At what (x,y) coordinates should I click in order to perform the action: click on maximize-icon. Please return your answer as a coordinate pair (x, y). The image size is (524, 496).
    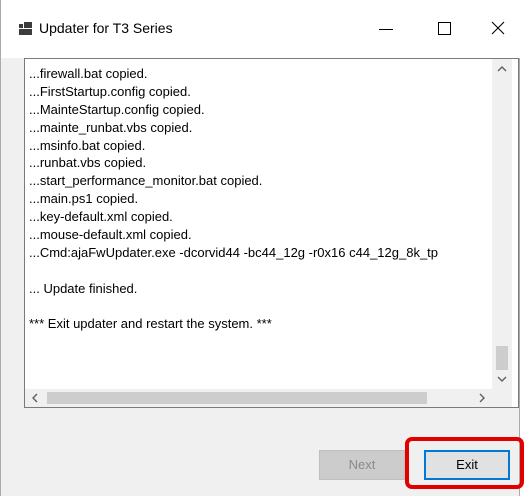
    Looking at the image, I should click on (444, 28).